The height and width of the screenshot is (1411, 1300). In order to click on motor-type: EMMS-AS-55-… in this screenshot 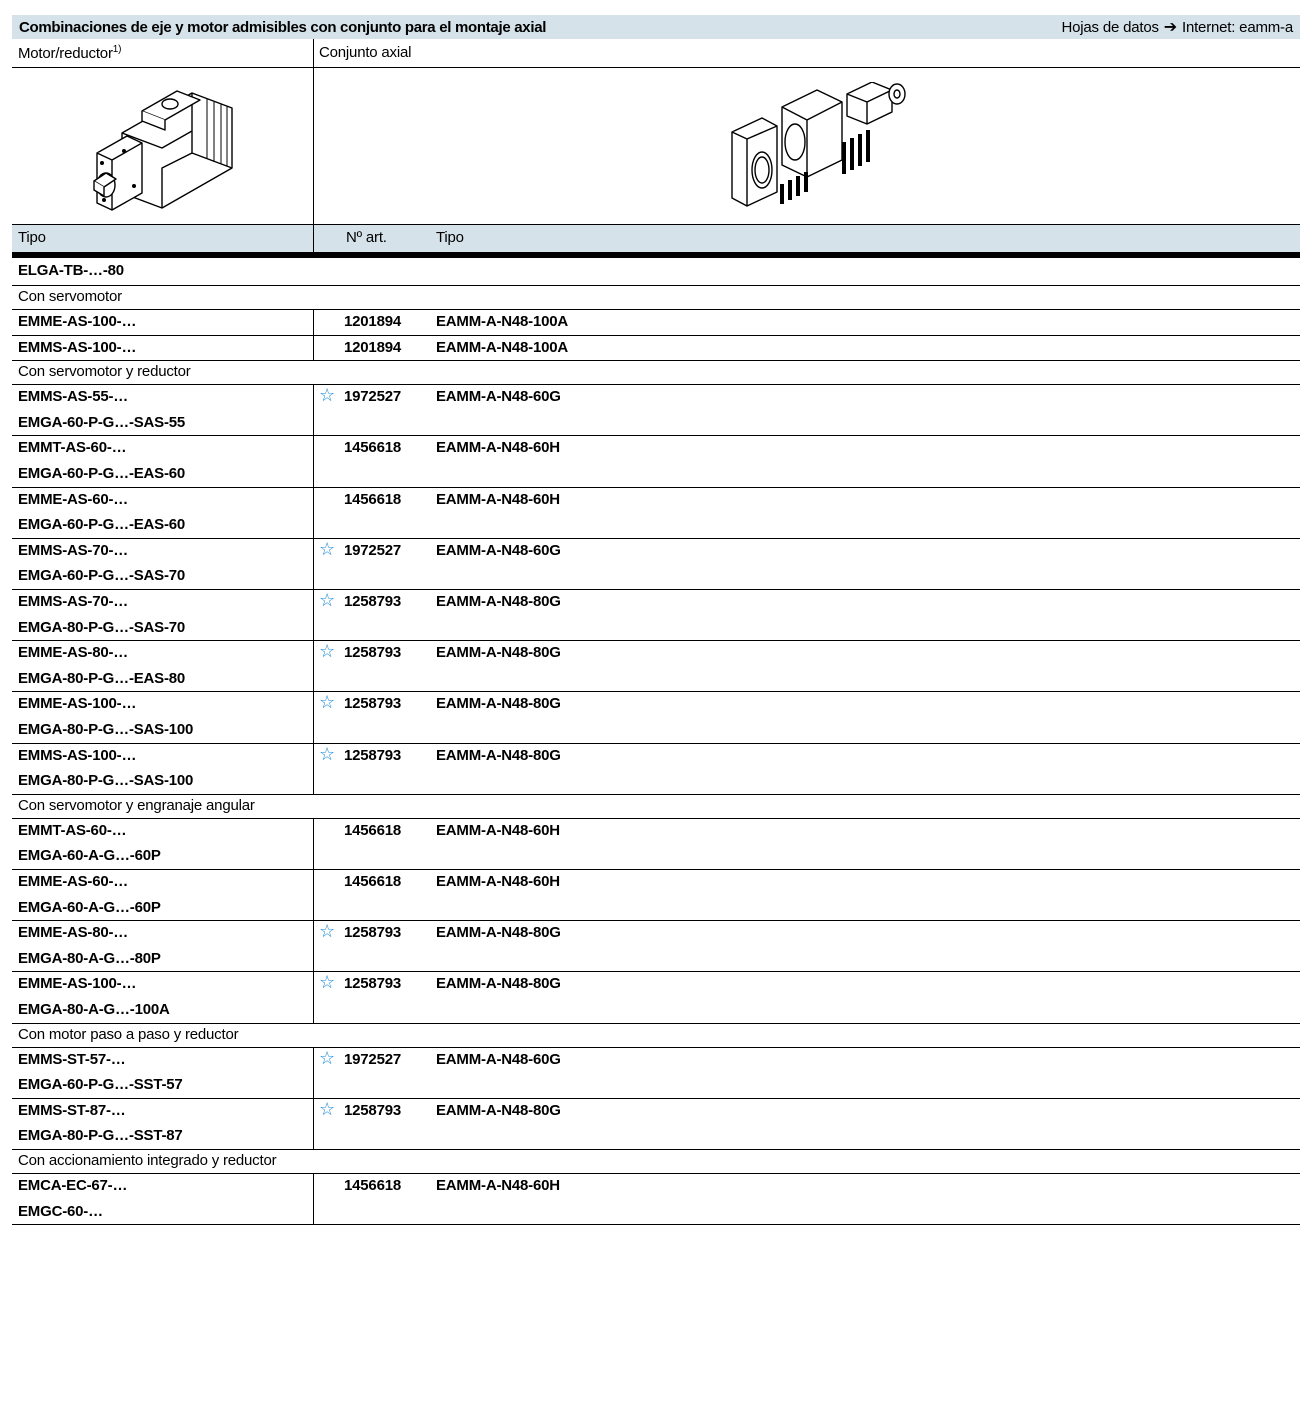, I will do `click(73, 397)`.